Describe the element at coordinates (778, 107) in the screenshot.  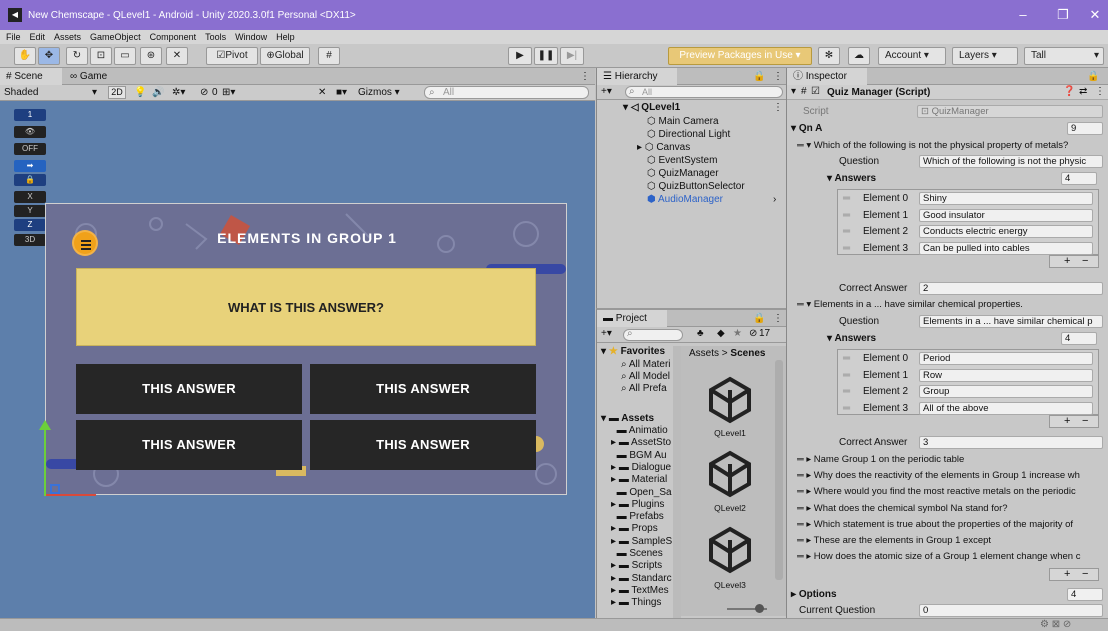
I see `root-menu-icon: ⋮` at that location.